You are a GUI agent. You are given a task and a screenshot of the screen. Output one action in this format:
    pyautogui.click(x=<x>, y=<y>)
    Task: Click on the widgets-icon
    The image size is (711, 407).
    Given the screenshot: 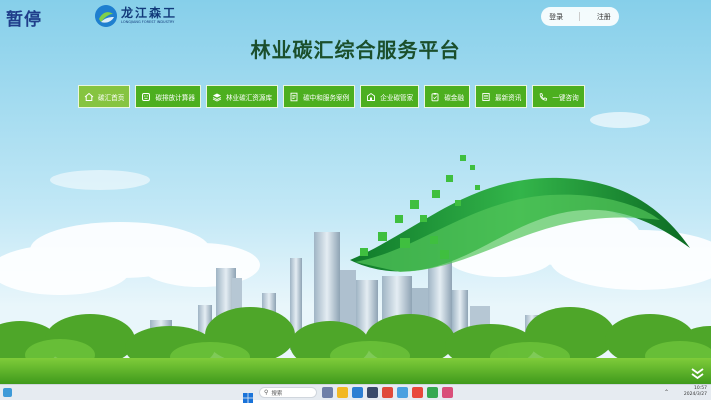 What is the action you would take?
    pyautogui.click(x=7, y=392)
    